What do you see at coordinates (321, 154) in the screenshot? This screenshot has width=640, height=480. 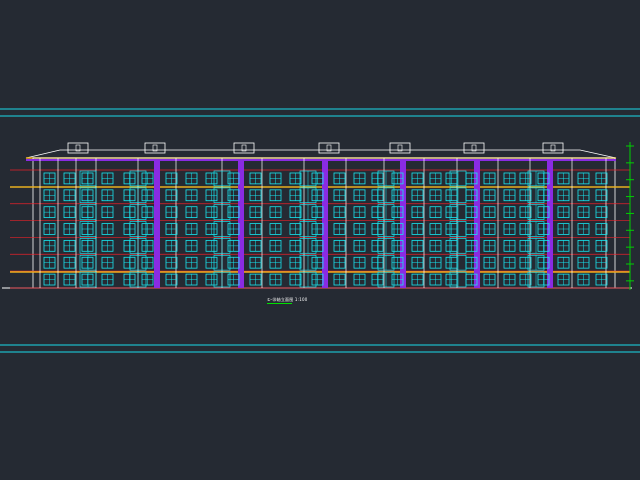 I see `roof-outline` at bounding box center [321, 154].